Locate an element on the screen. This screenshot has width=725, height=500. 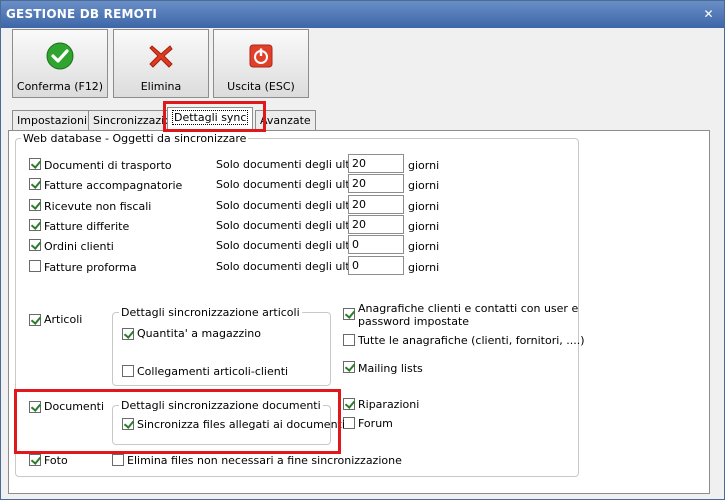
collegamenti-checkbox is located at coordinates (128, 371).